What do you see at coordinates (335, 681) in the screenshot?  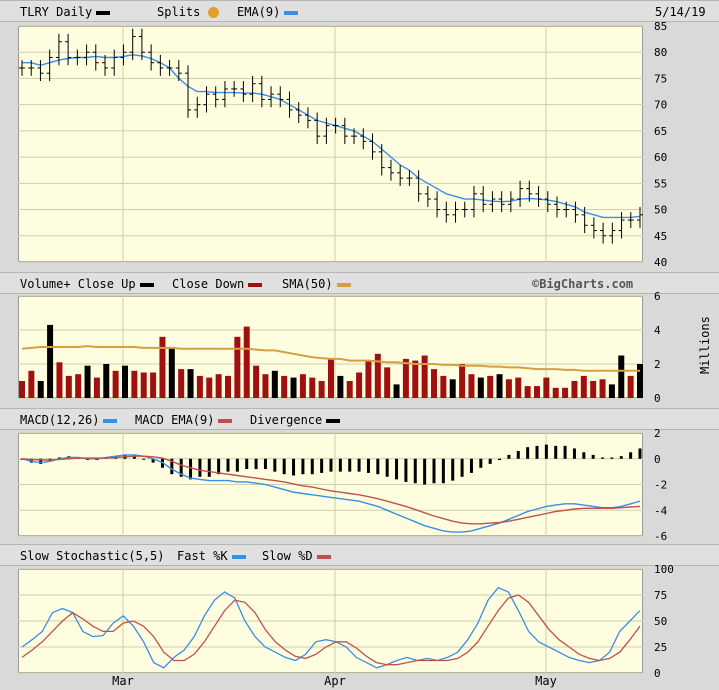 I see `month-label: Apr` at bounding box center [335, 681].